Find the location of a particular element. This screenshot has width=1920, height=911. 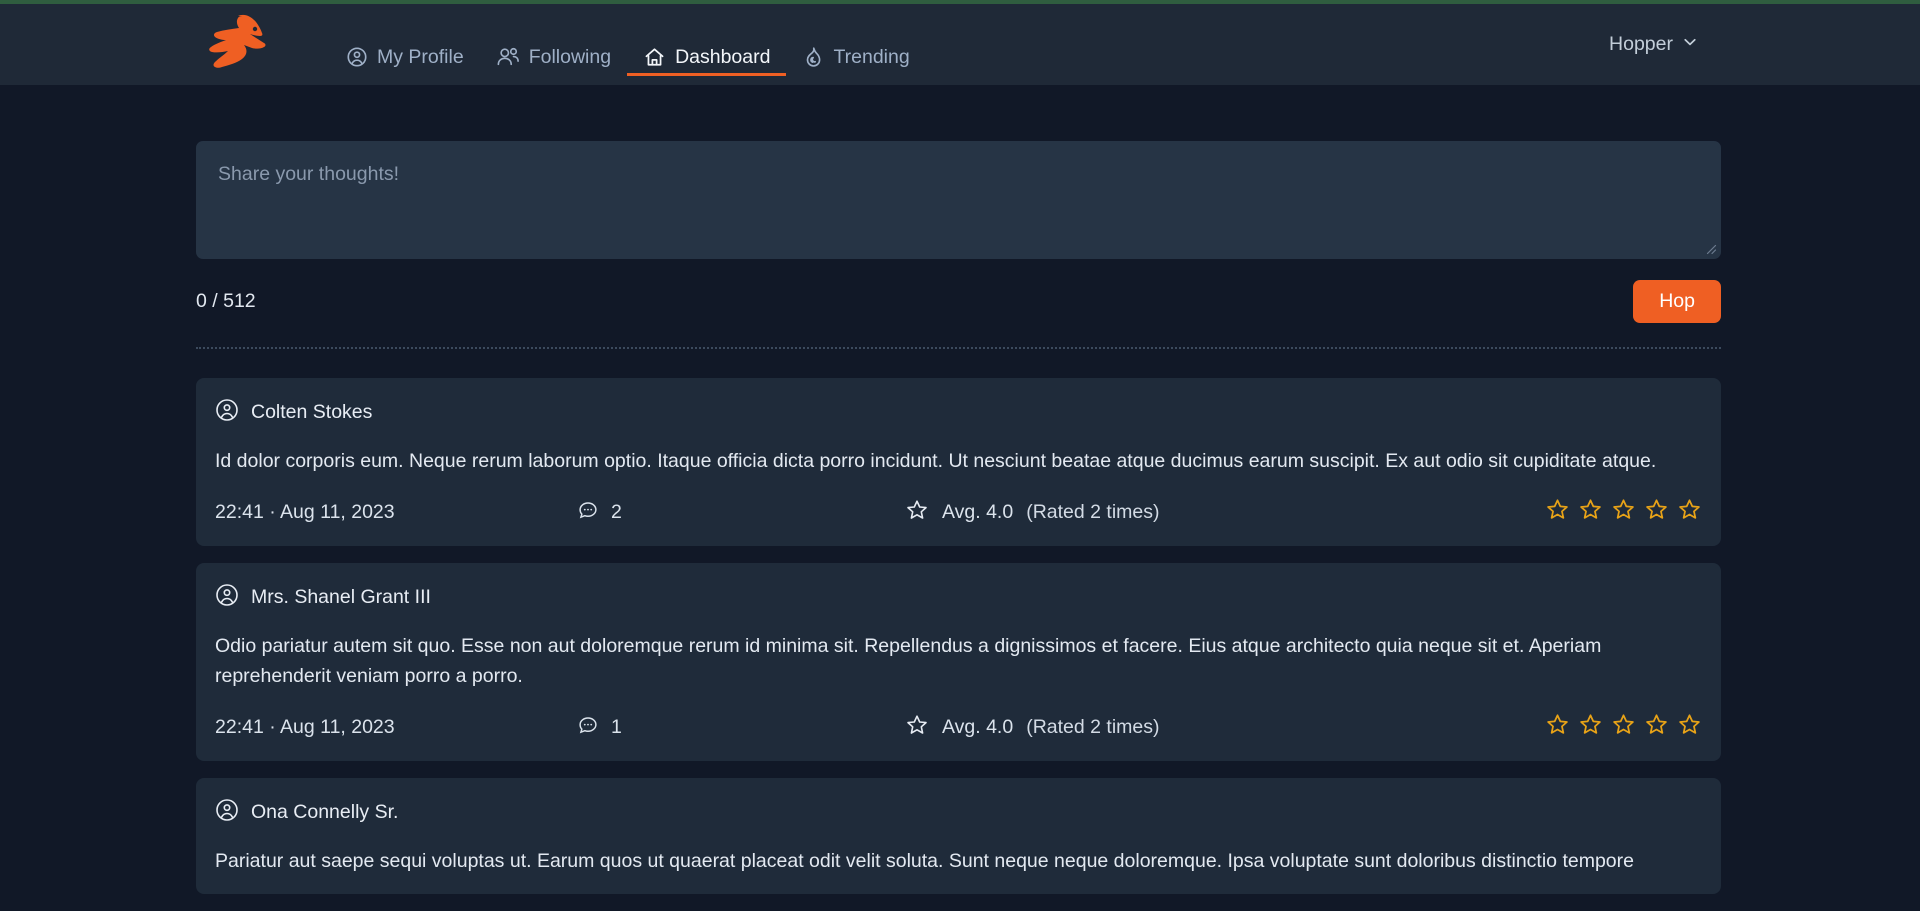

post-comments-link: 2 is located at coordinates (741, 513).